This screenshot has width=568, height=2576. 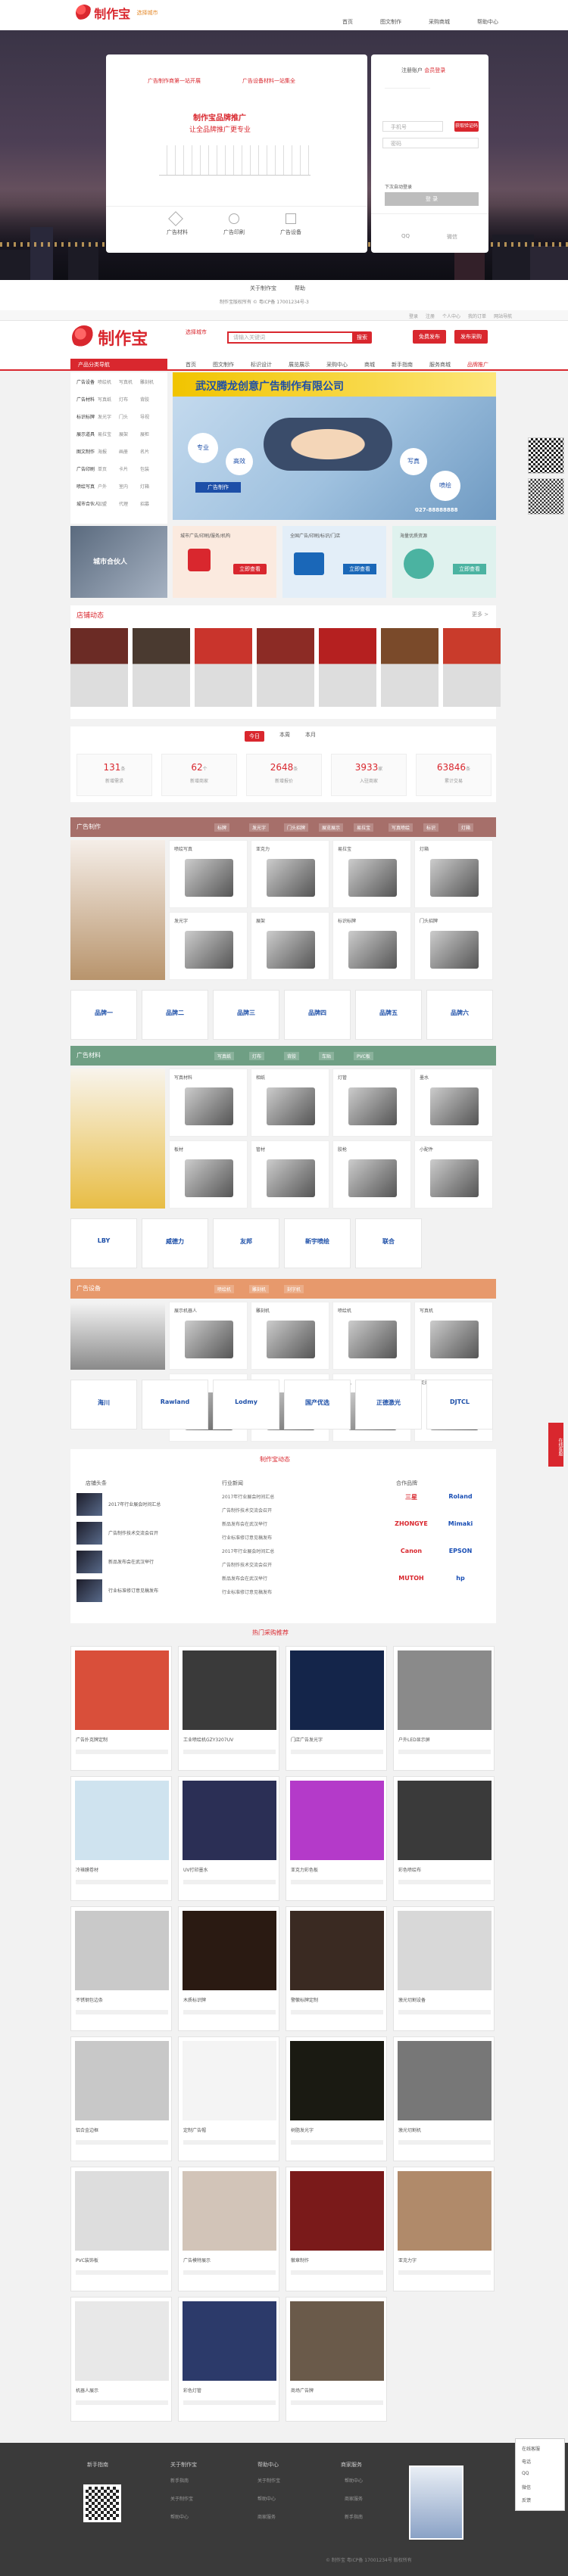 I want to click on promo-partner: 城市合伙人, so click(x=118, y=562).